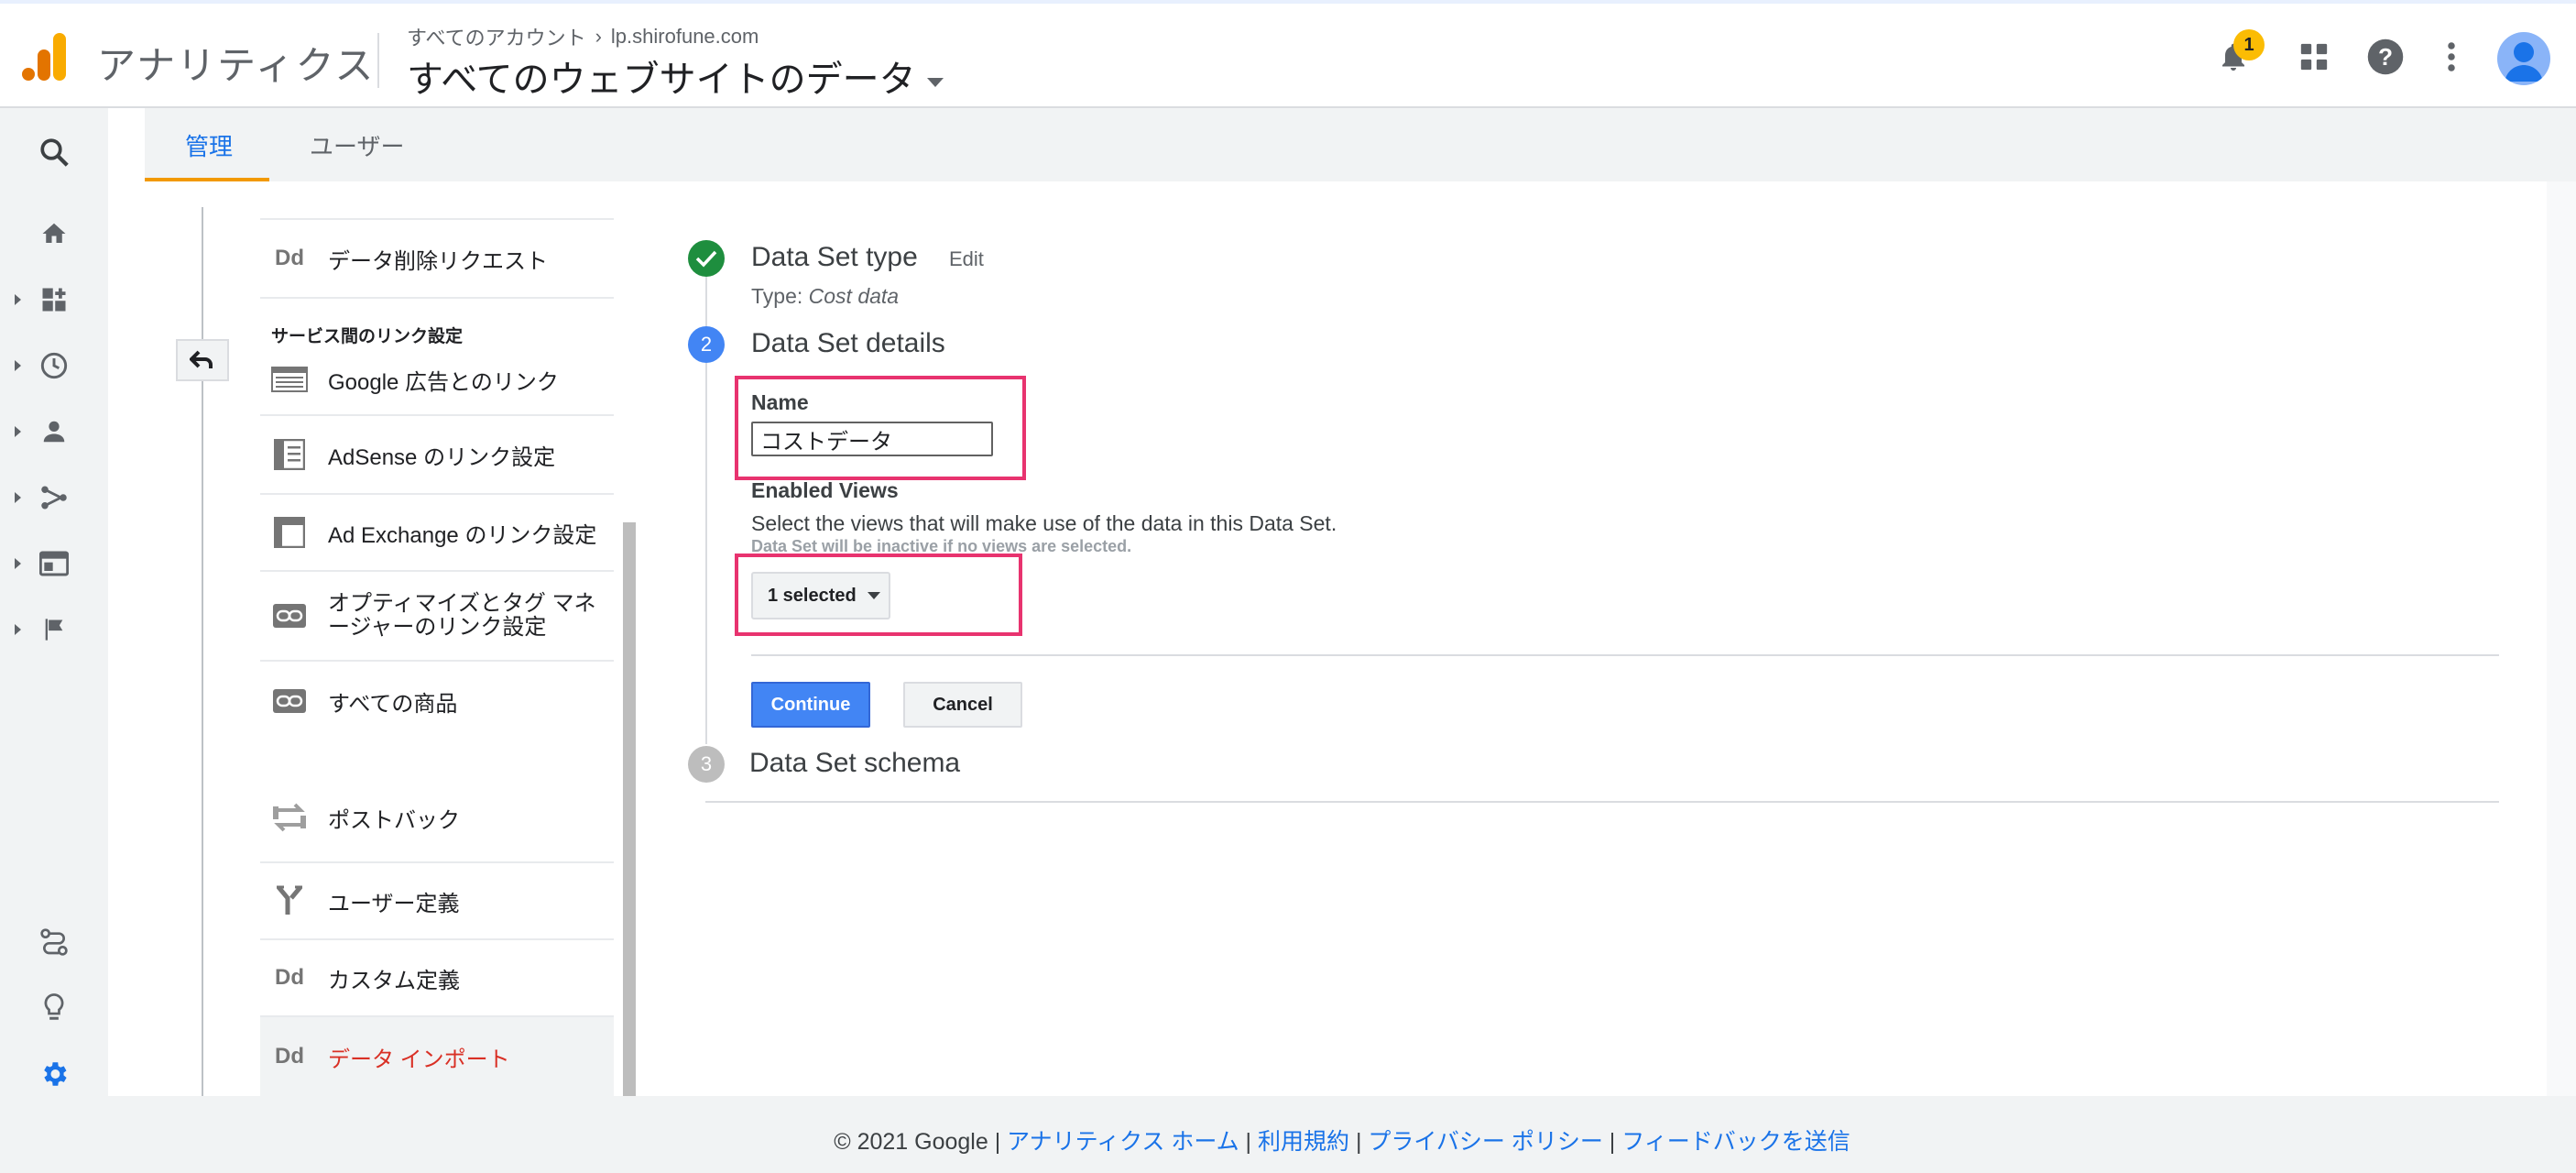 Image resolution: width=2576 pixels, height=1173 pixels. I want to click on nav-item-label: Google 広告とのリンク, so click(444, 382).